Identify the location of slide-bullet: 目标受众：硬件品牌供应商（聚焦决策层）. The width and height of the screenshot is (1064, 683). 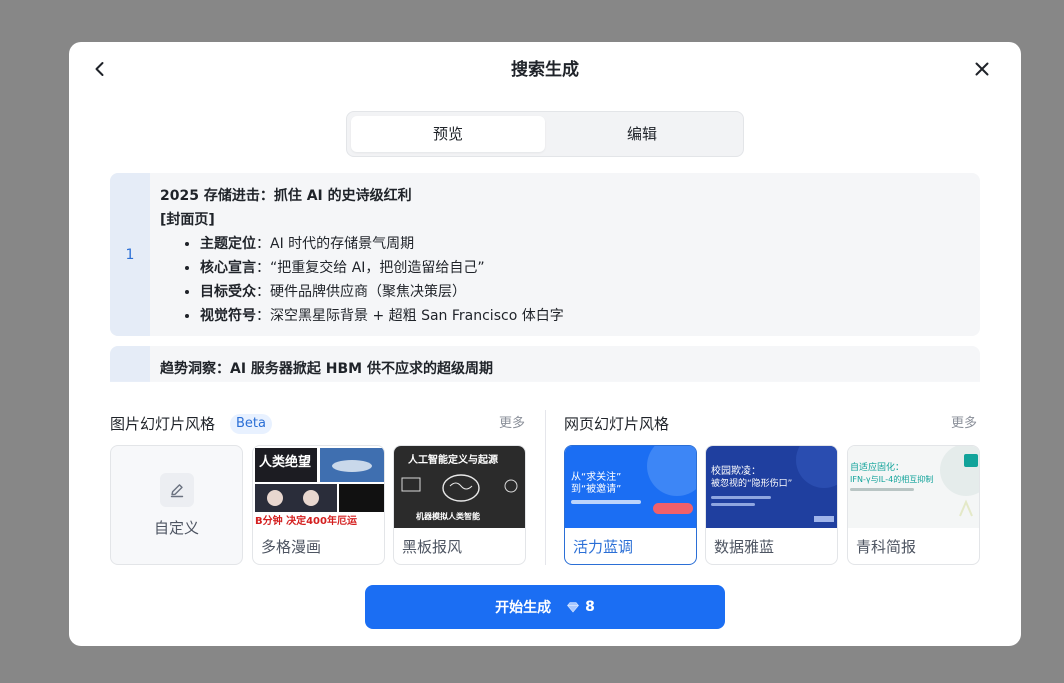
(382, 292).